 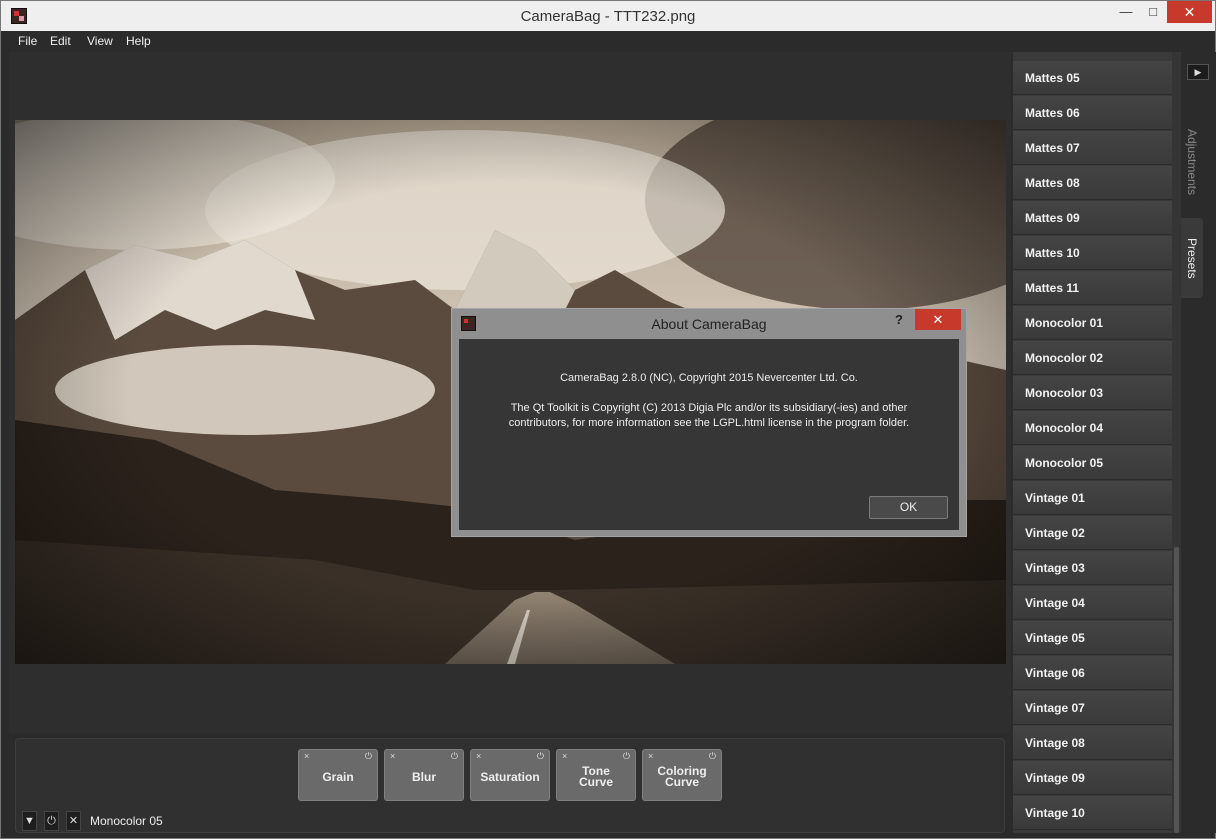 What do you see at coordinates (51, 821) in the screenshot?
I see `preset-power-button: ⏻` at bounding box center [51, 821].